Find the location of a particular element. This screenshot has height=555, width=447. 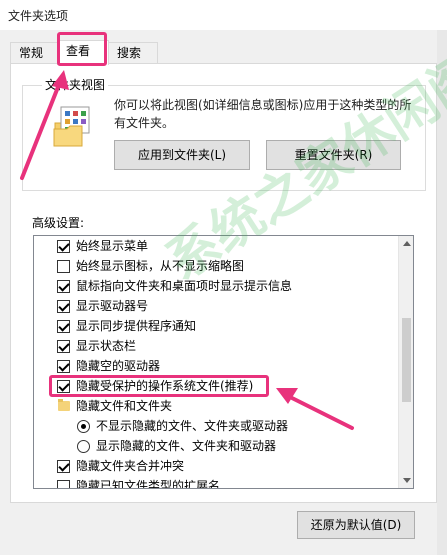

list-item-label: 始终显示菜单 is located at coordinates (112, 246).